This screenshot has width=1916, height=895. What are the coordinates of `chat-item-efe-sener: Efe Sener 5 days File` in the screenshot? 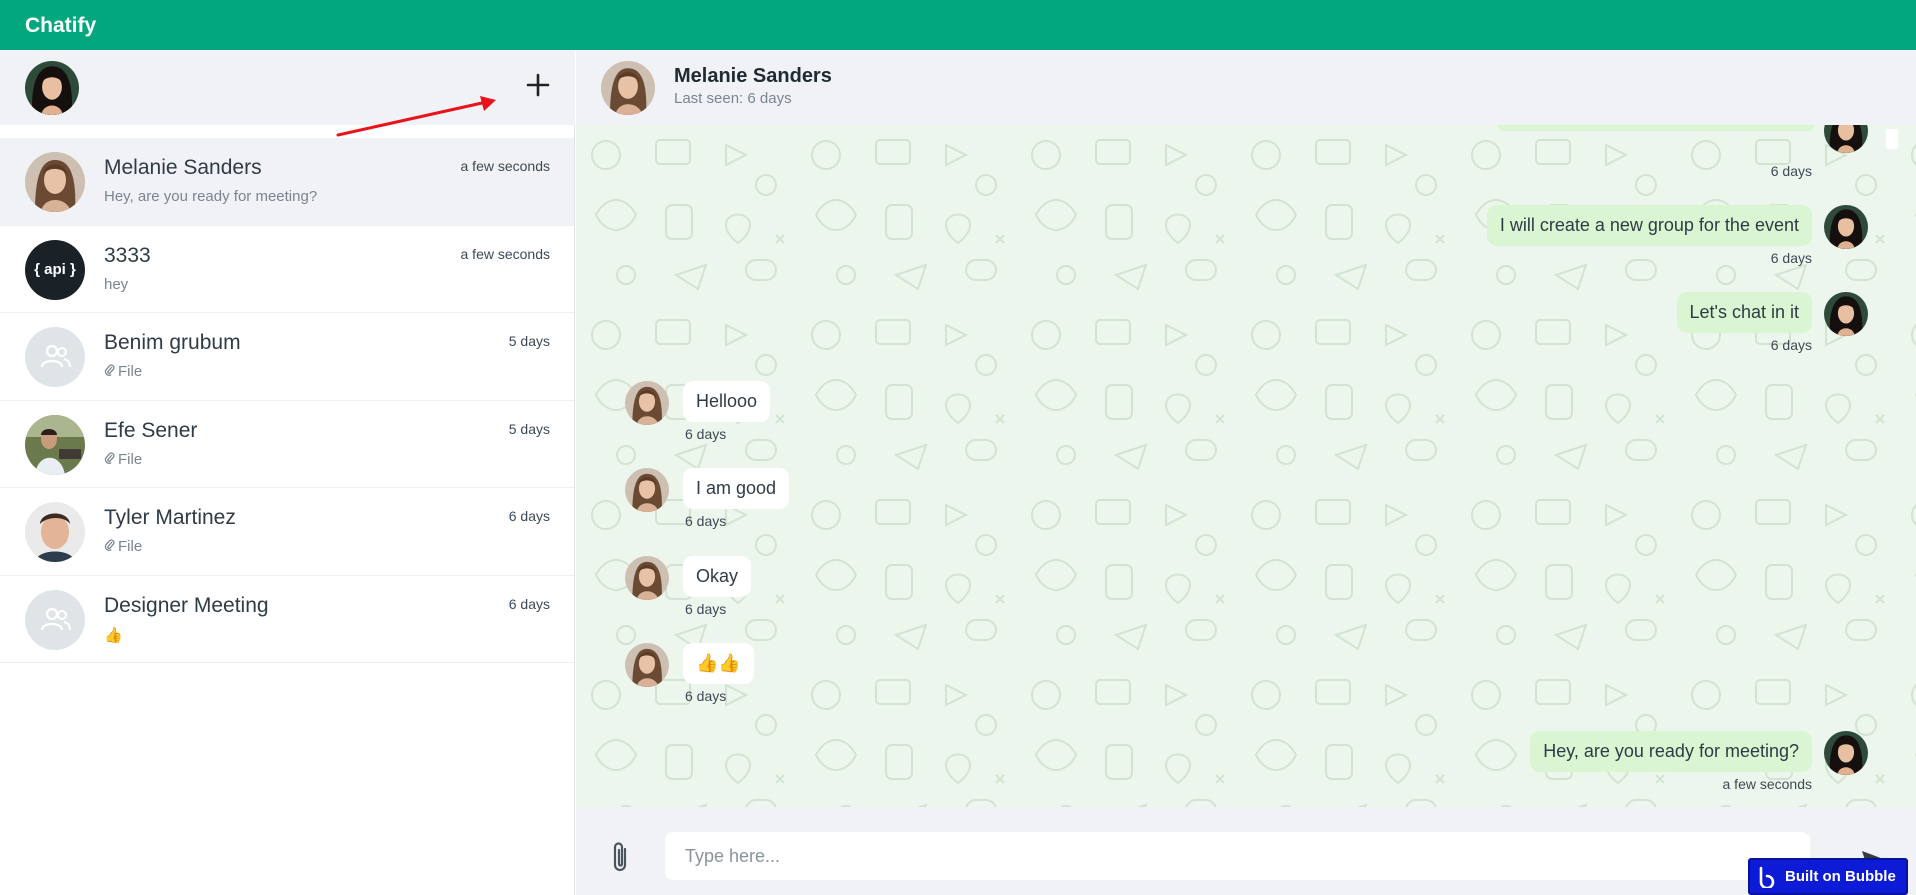 It's located at (287, 444).